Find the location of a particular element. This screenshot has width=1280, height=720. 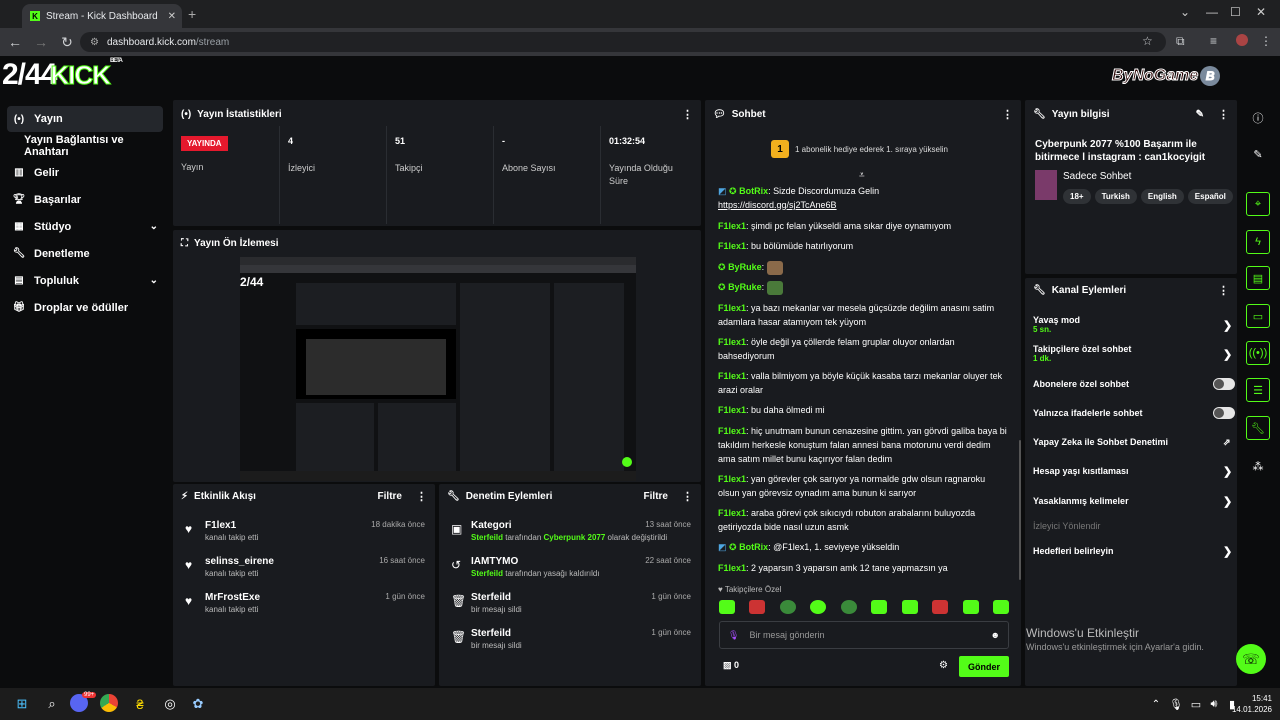

extensions-icon: ⧉ is located at coordinates (1180, 41).